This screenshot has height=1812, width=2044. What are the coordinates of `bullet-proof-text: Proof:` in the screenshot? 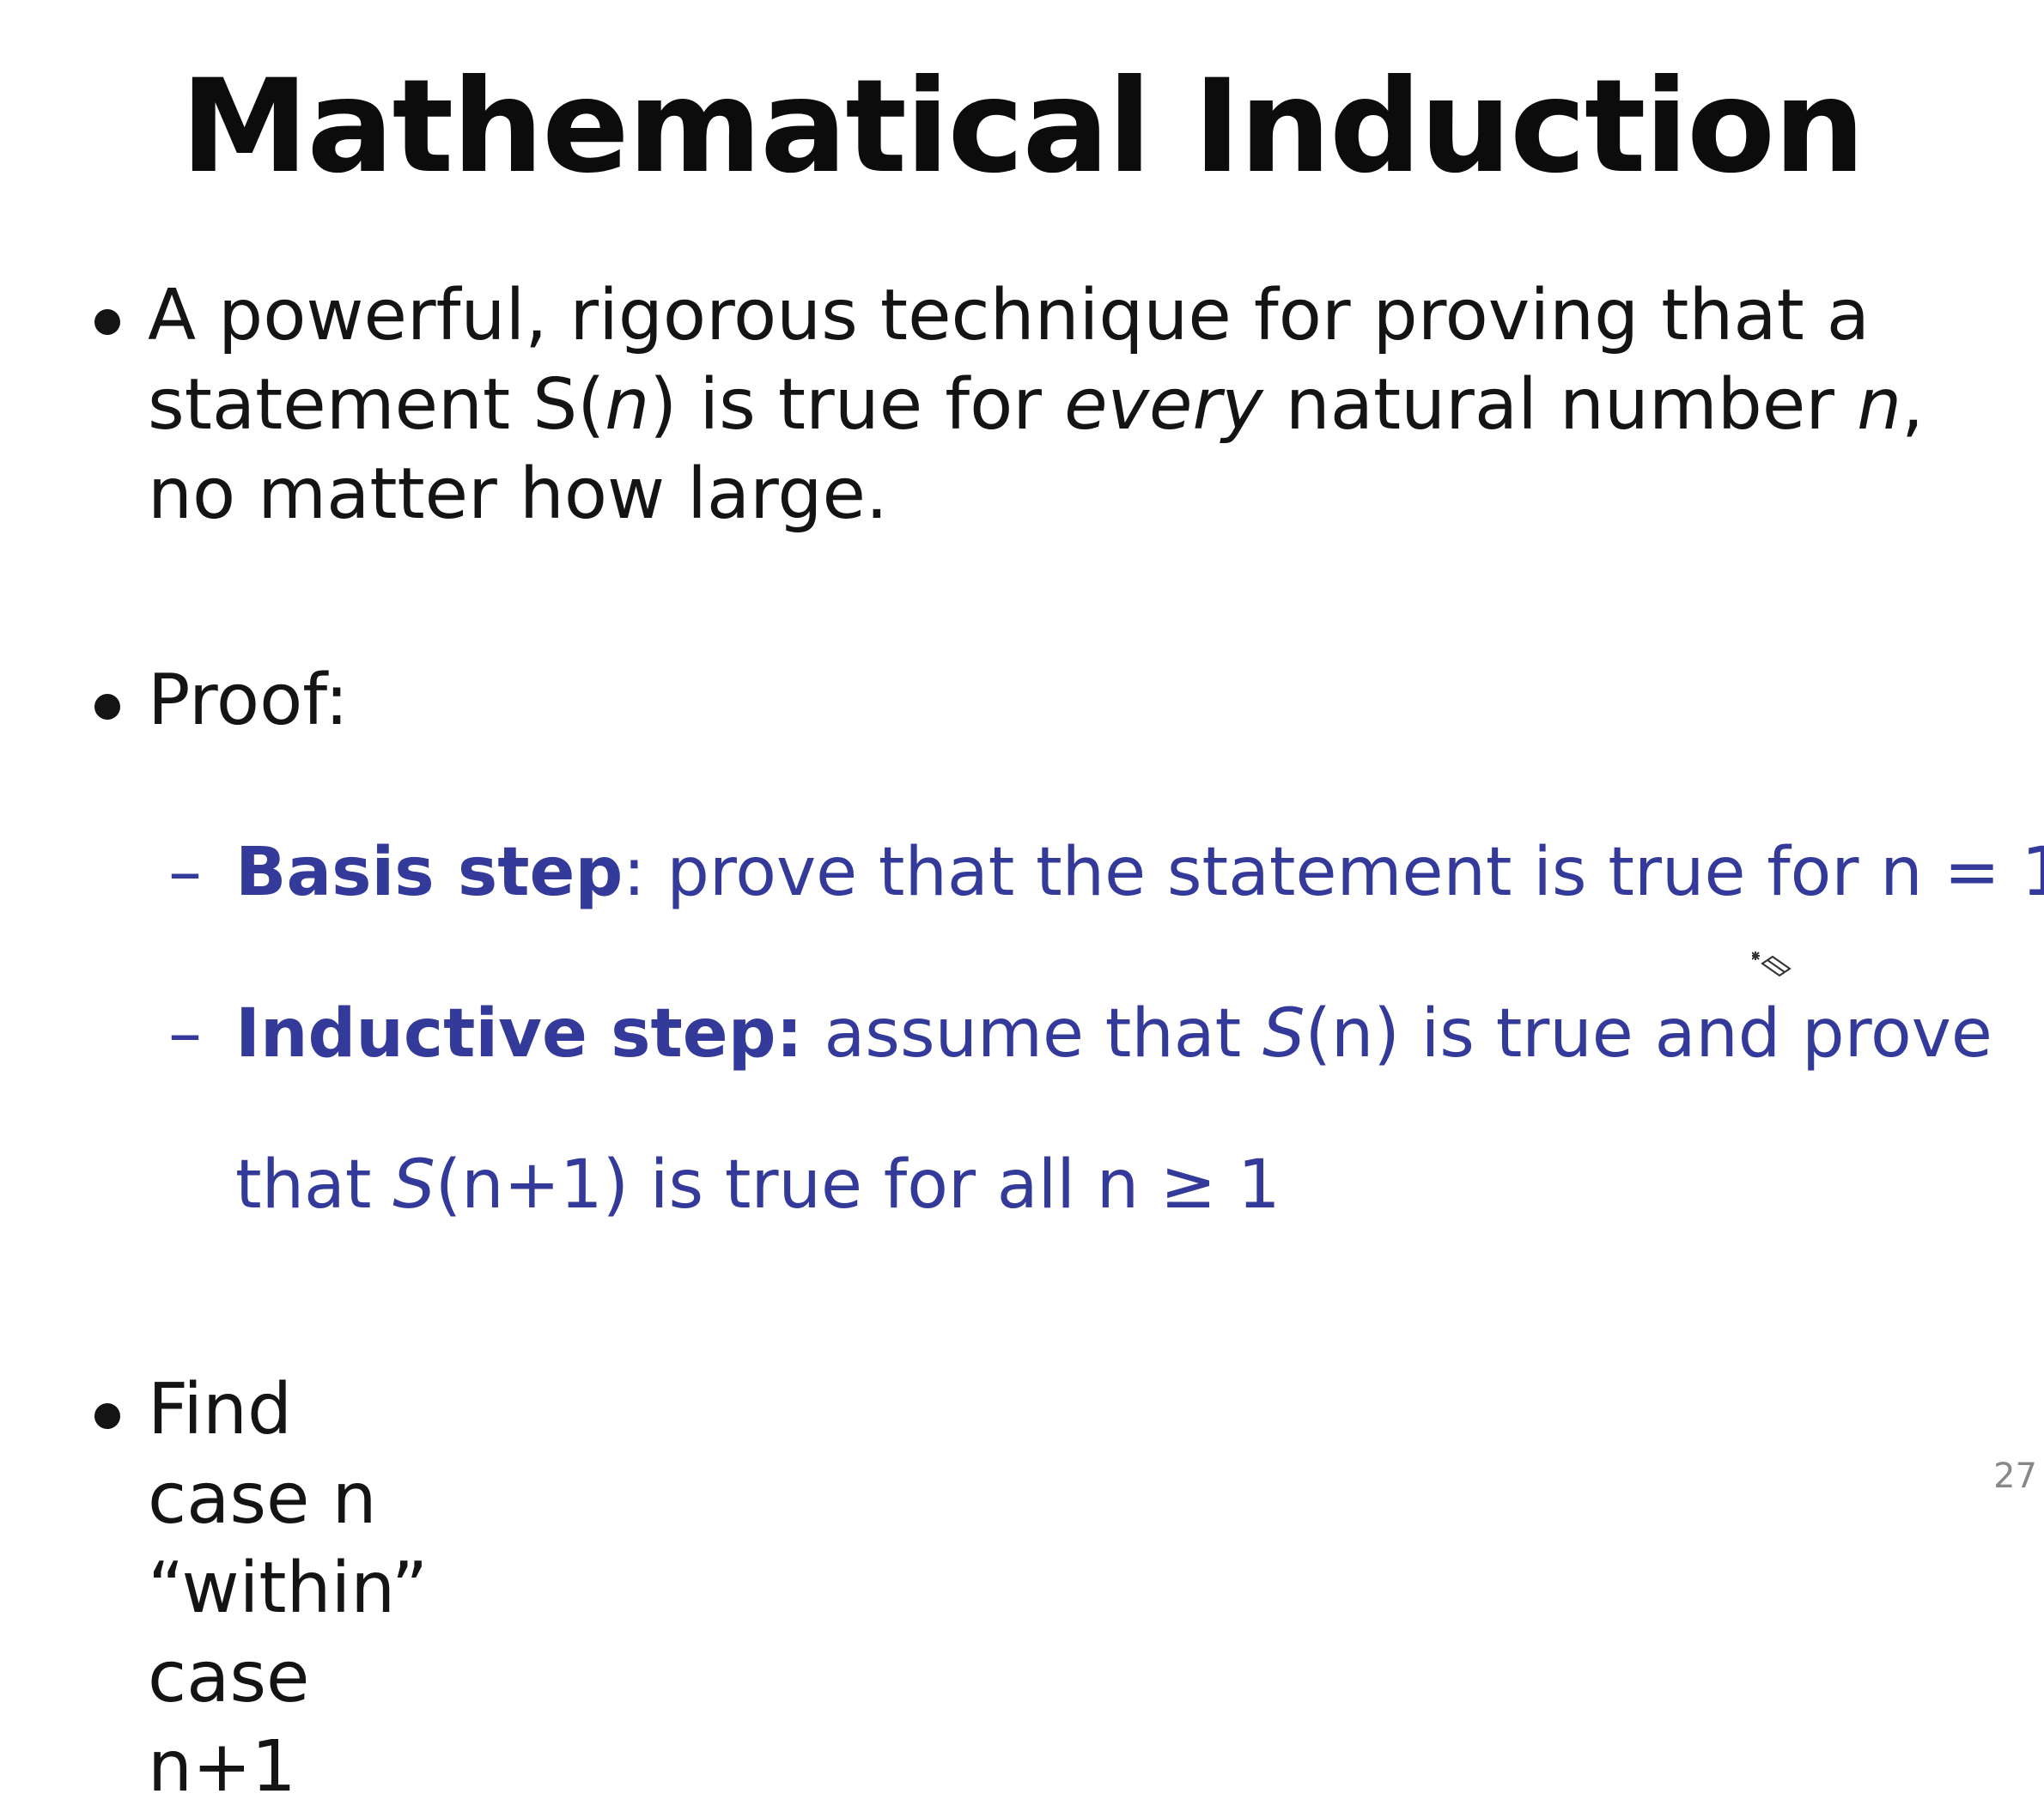 It's located at (248, 701).